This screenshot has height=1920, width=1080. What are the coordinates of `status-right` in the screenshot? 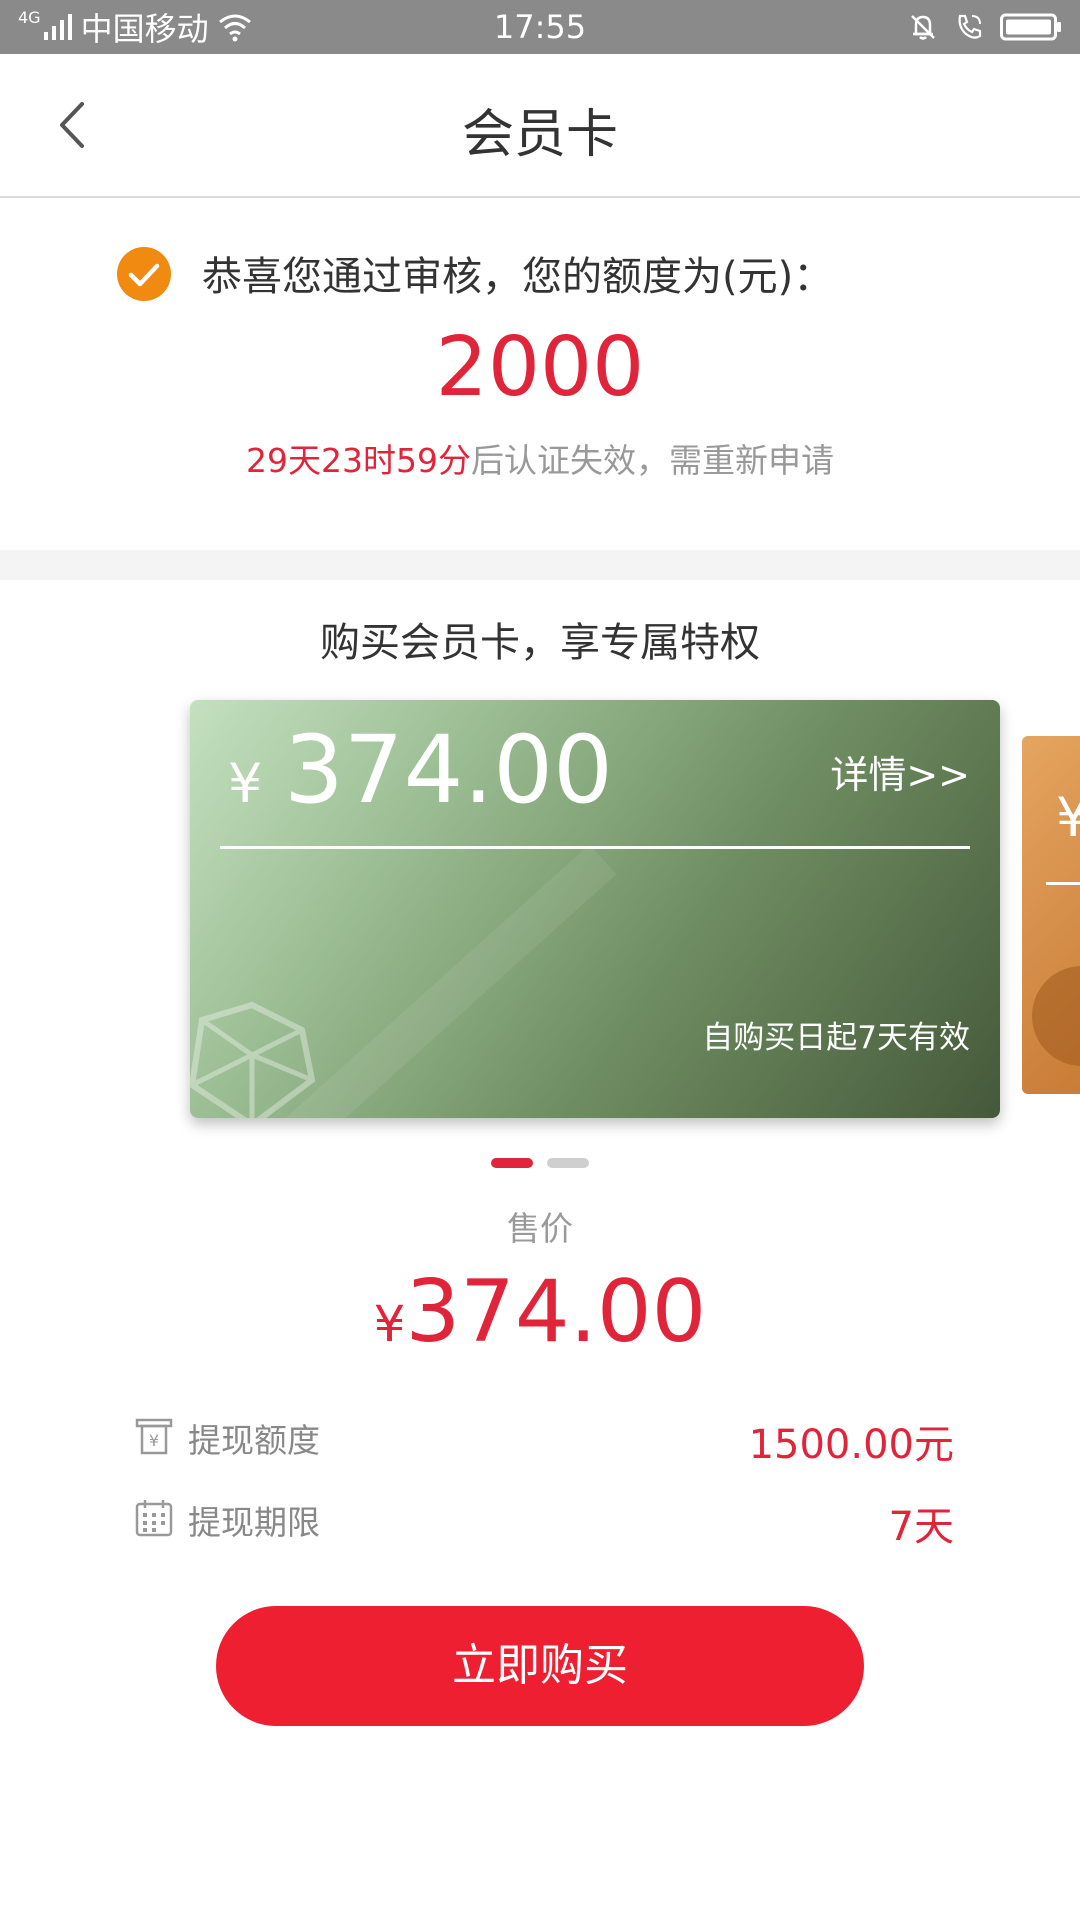 It's located at (985, 27).